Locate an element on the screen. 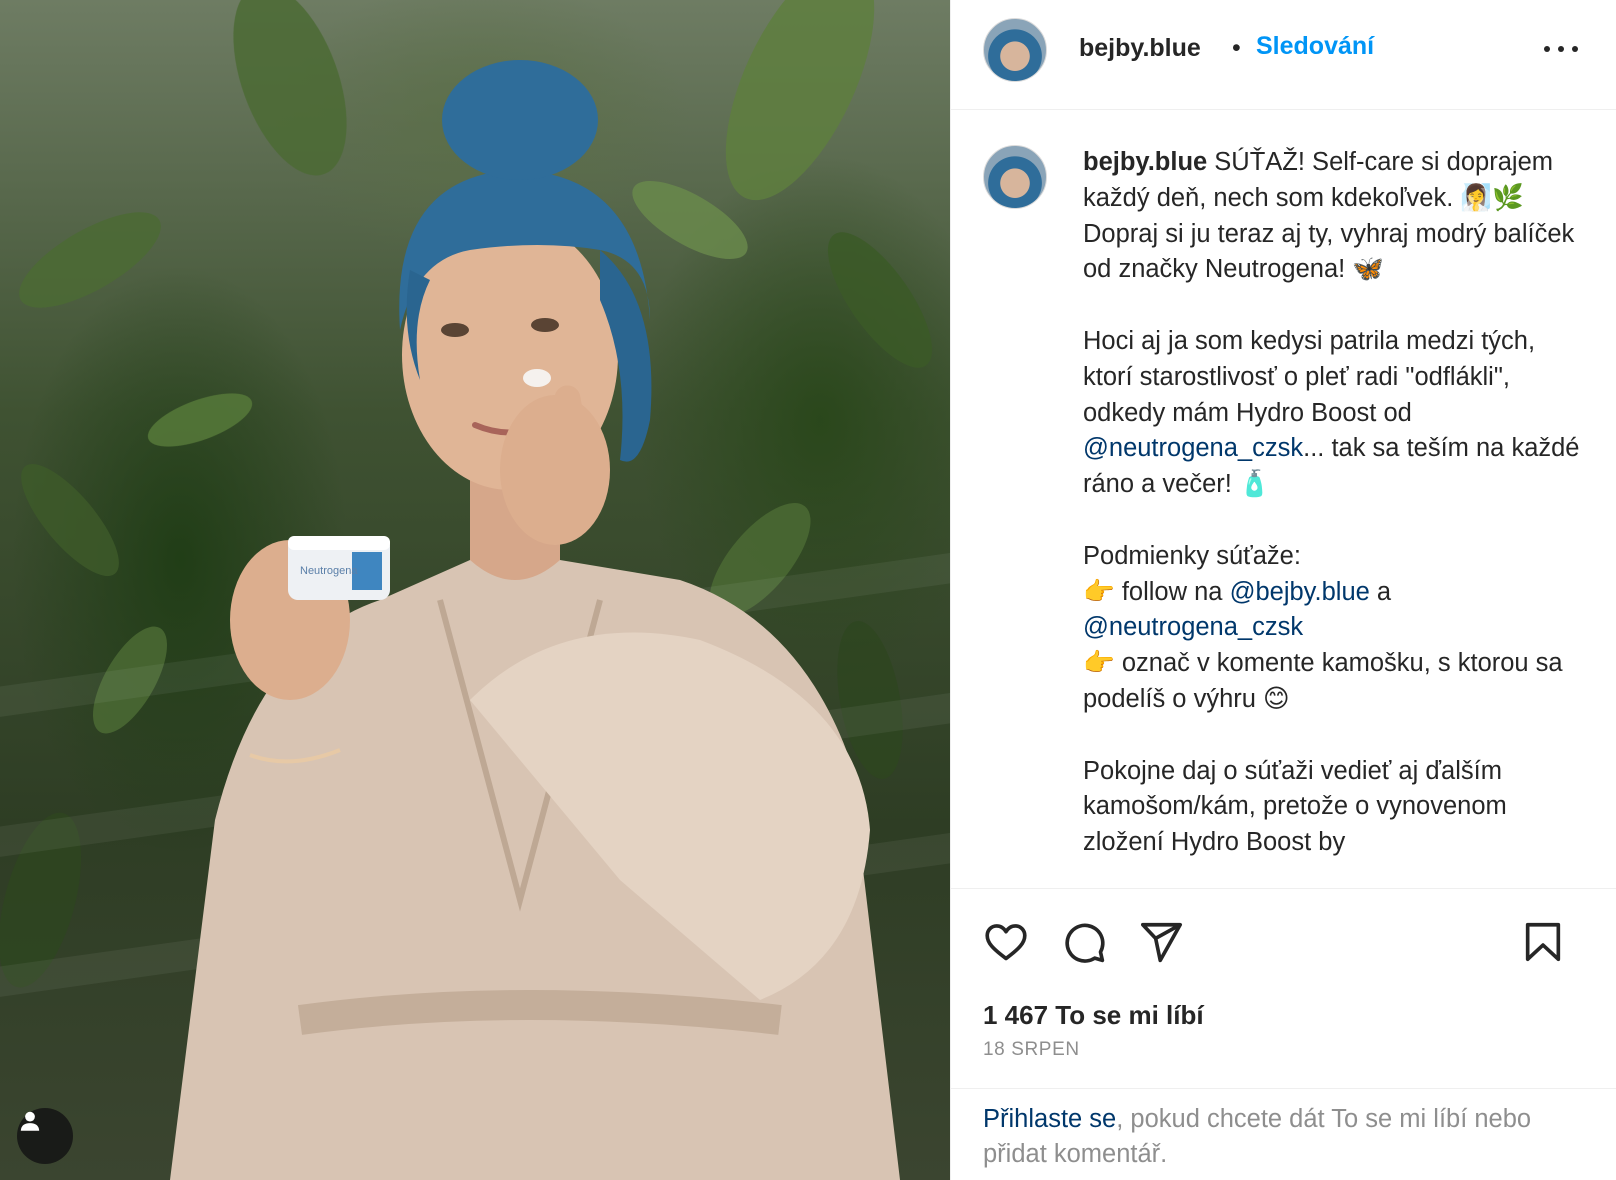  bullet-1-text: 👉 follow na is located at coordinates (1156, 591).